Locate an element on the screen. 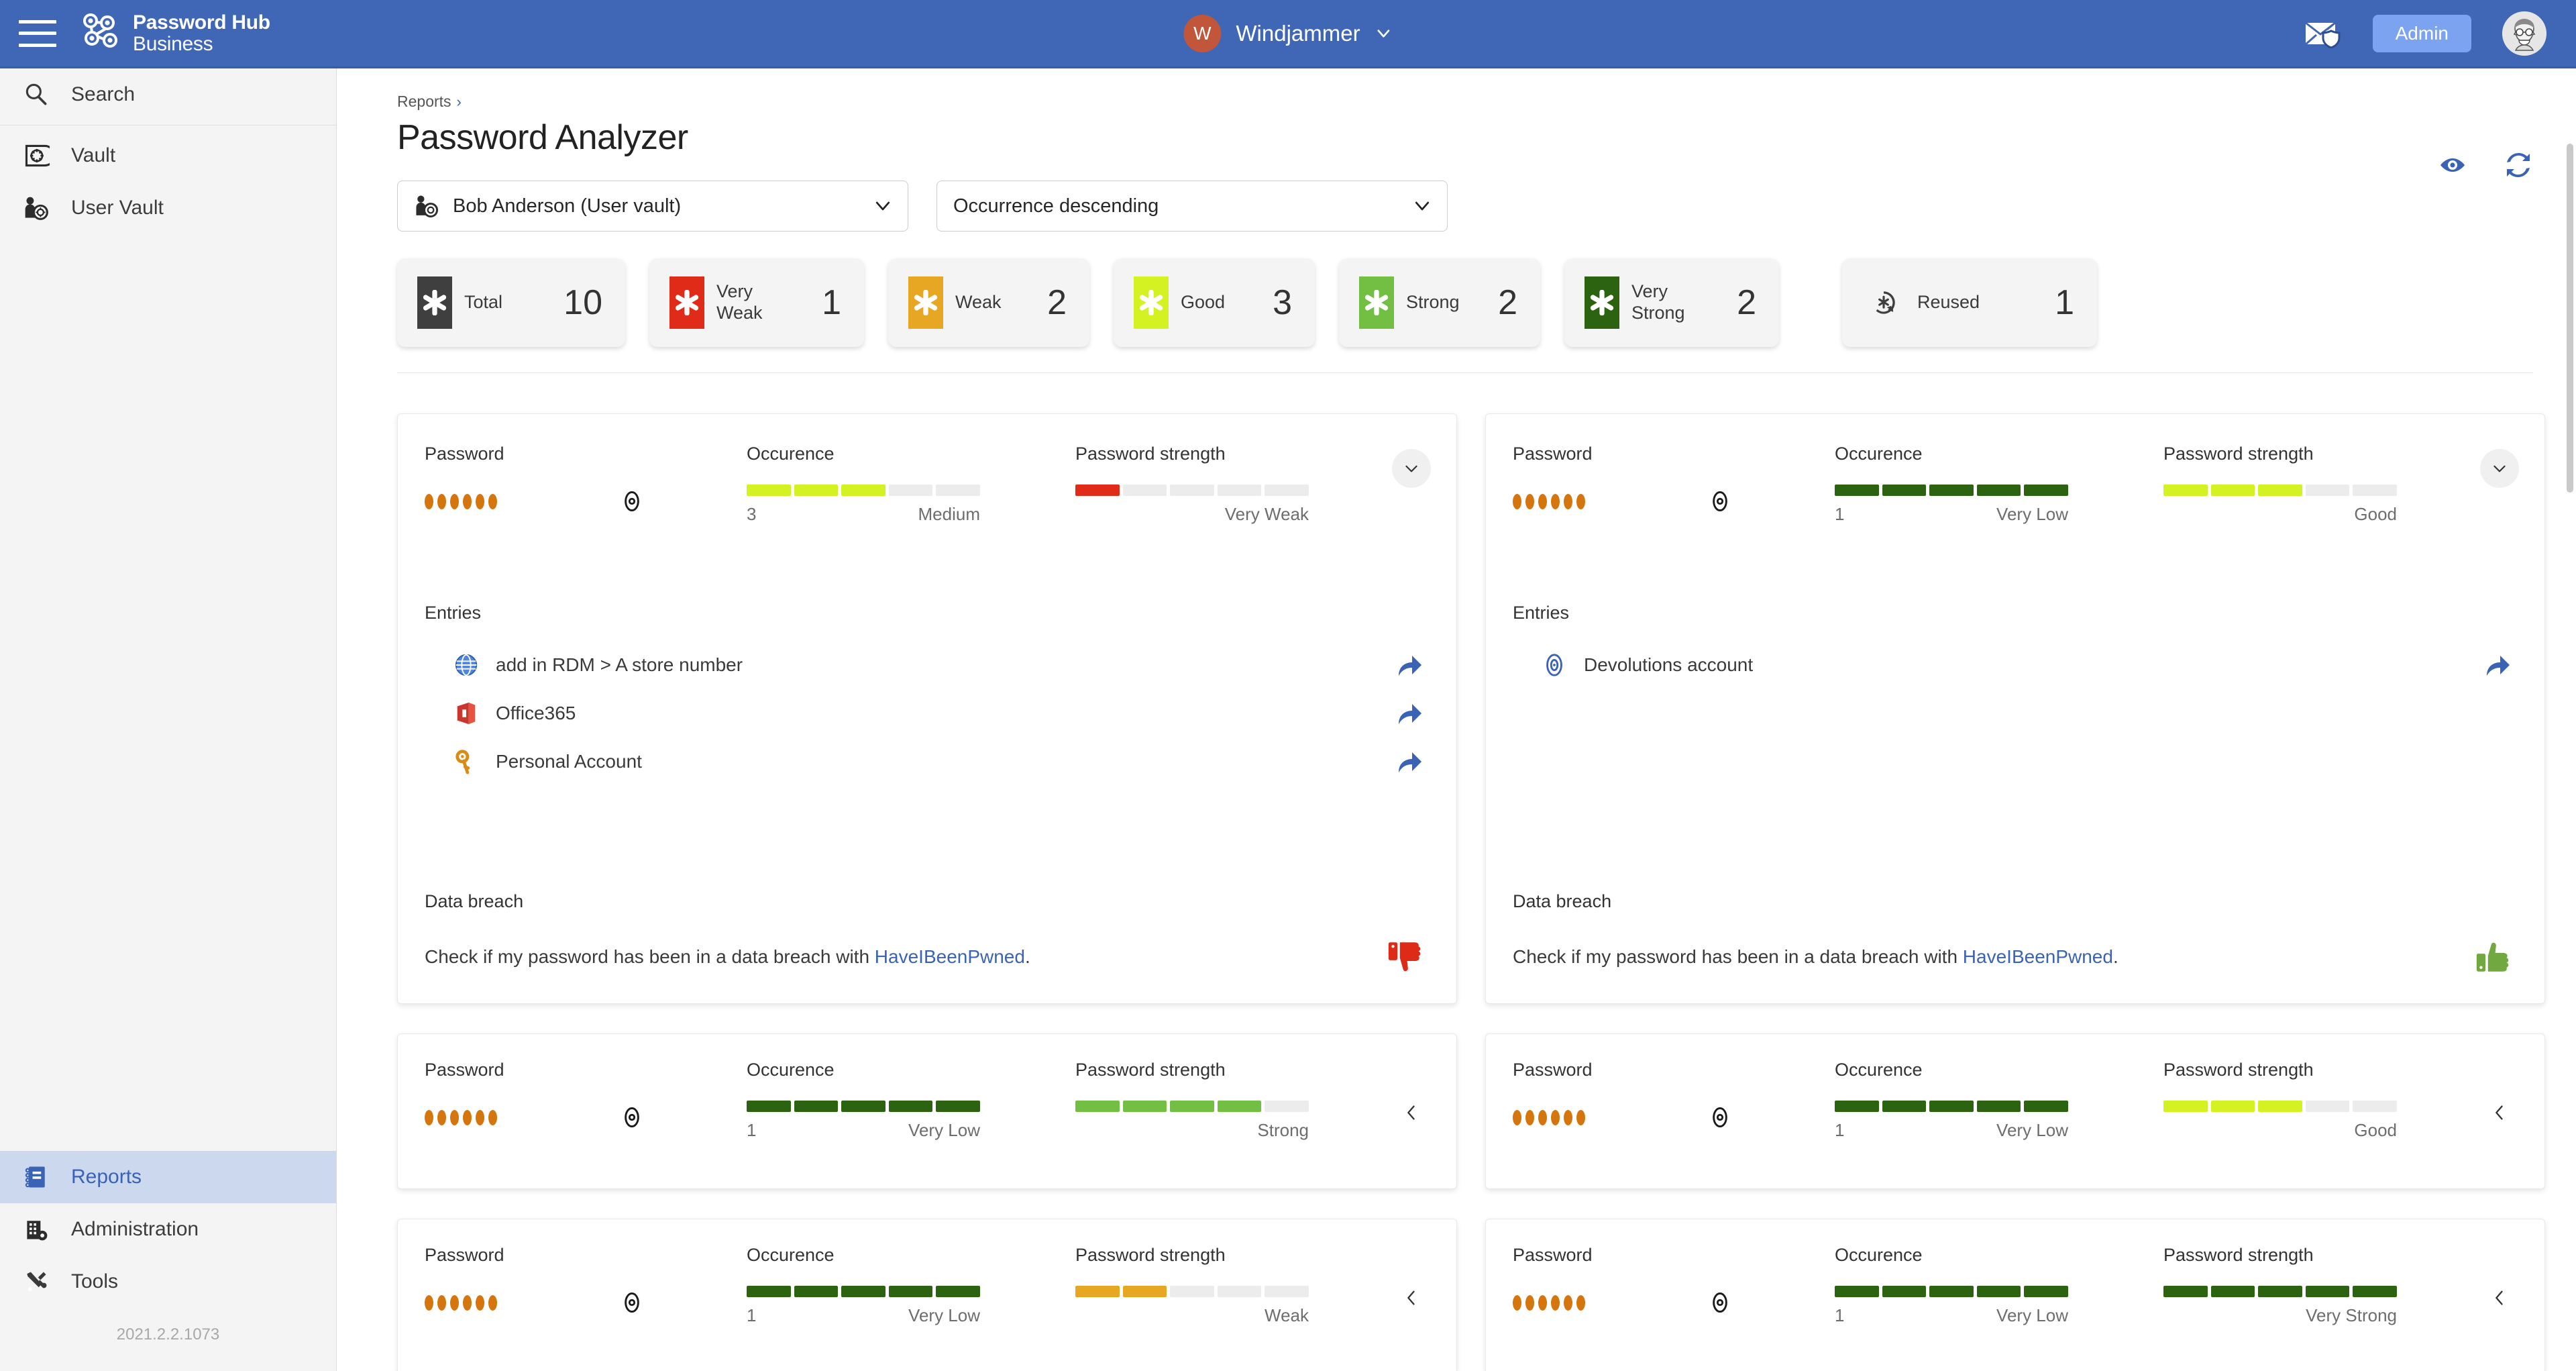  stat-card-reused: Reused 1 is located at coordinates (1969, 302).